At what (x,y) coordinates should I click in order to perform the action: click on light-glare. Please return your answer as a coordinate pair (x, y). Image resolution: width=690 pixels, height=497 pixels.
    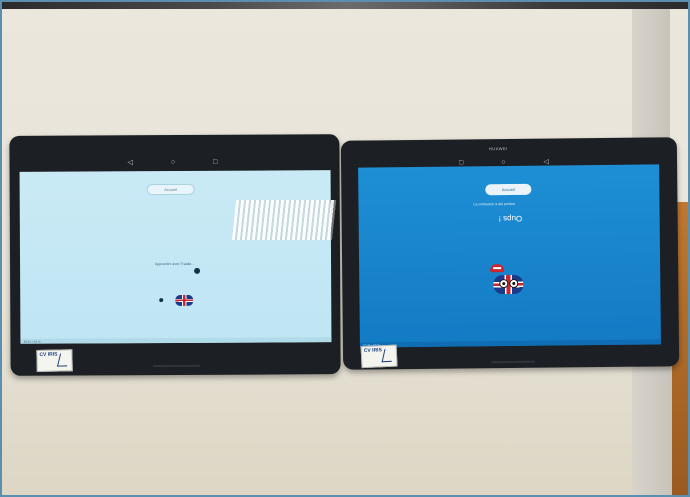
    Looking at the image, I should click on (284, 220).